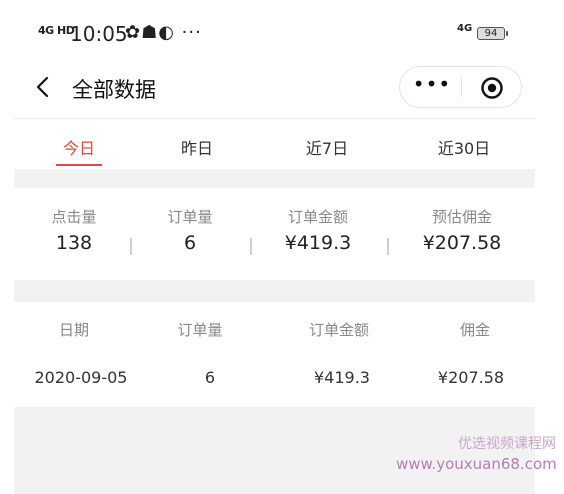  What do you see at coordinates (81, 377) in the screenshot?
I see `table-cell-date: 2020-09-05` at bounding box center [81, 377].